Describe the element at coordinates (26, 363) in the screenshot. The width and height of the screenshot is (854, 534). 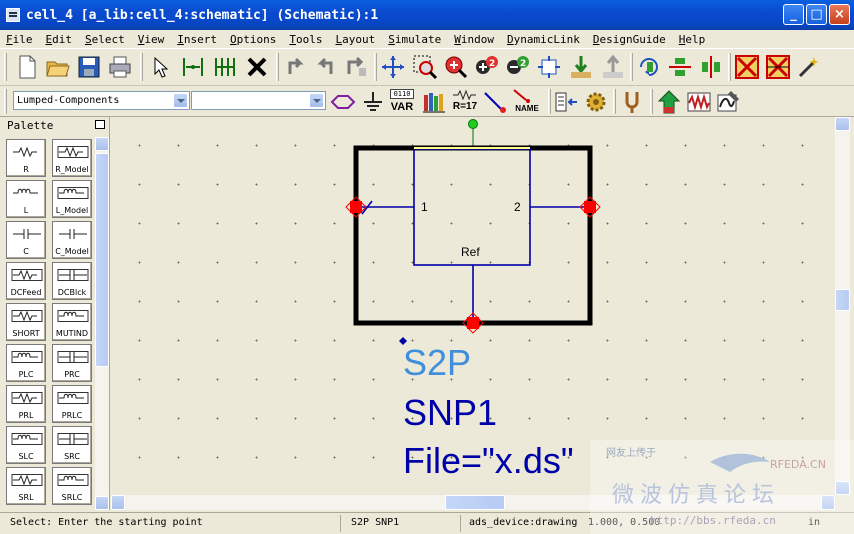
I see `palette-item-plc: PLC` at that location.